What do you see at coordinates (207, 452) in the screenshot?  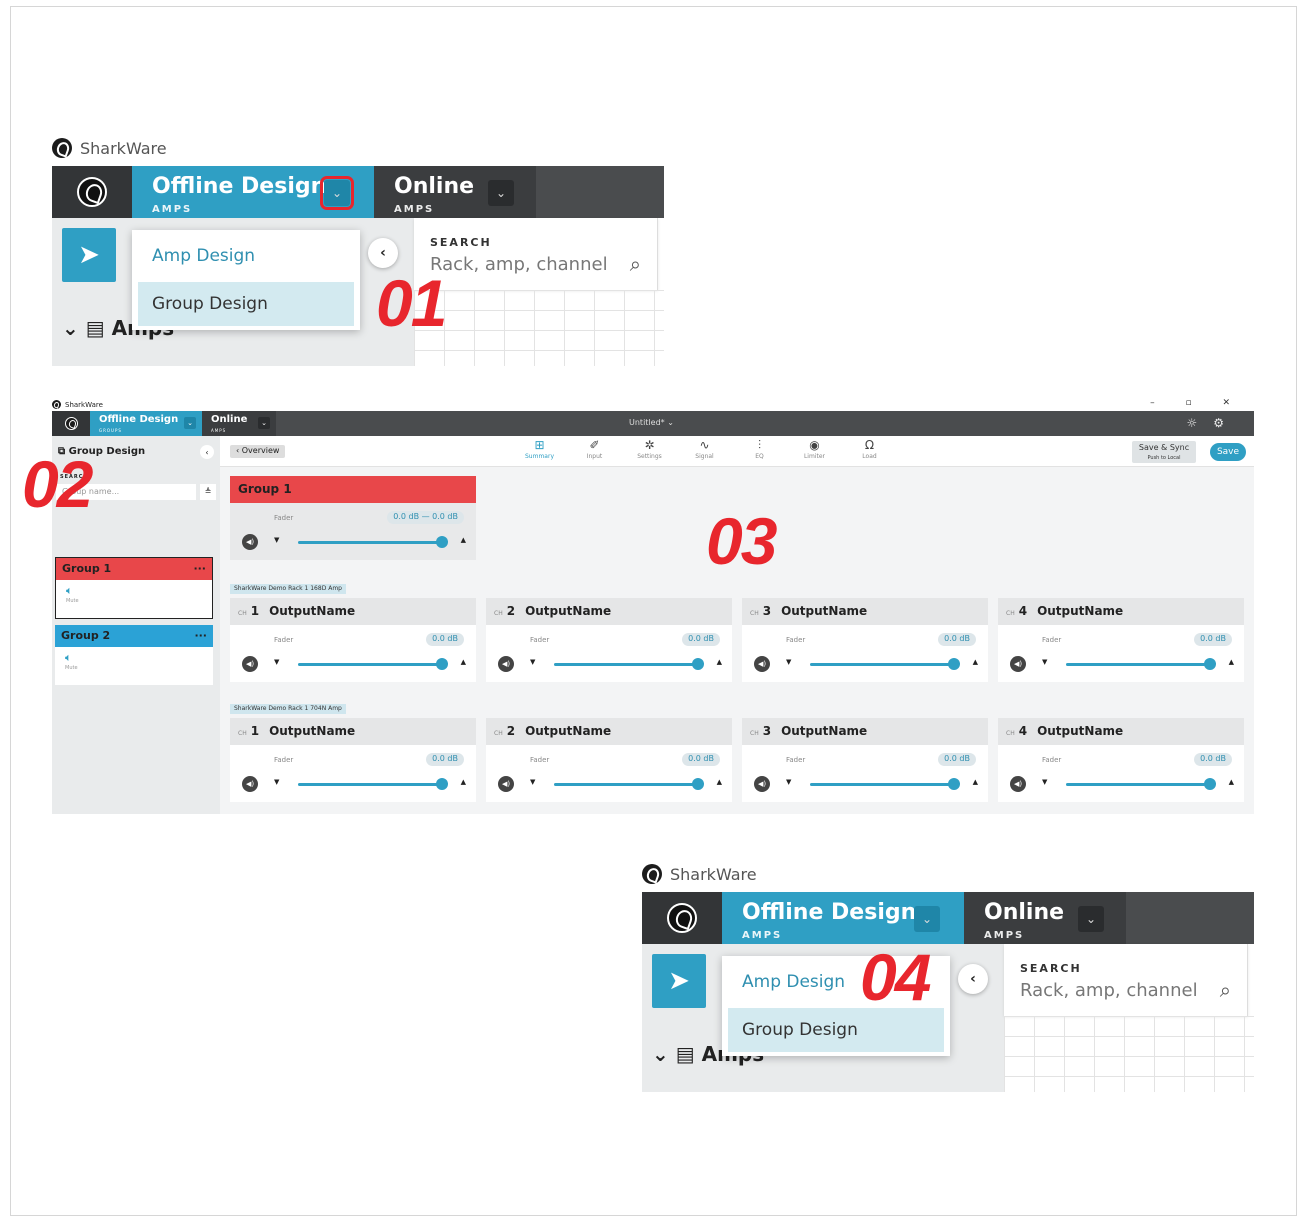 I see `collapse-button: ‹` at bounding box center [207, 452].